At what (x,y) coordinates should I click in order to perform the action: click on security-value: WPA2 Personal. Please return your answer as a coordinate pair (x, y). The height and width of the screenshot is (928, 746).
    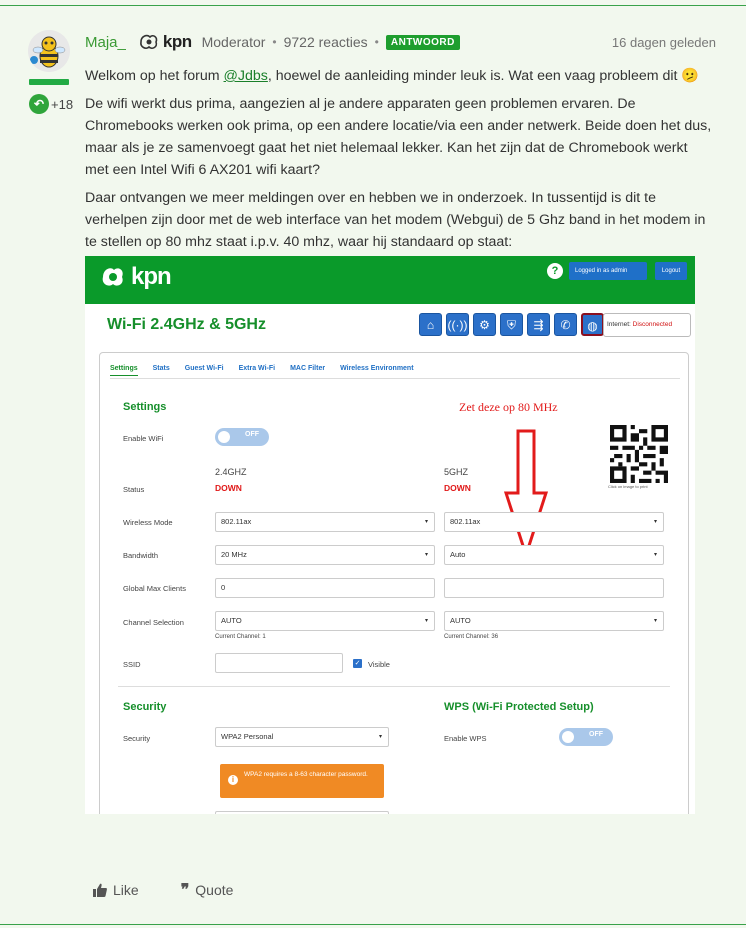
    Looking at the image, I should click on (247, 736).